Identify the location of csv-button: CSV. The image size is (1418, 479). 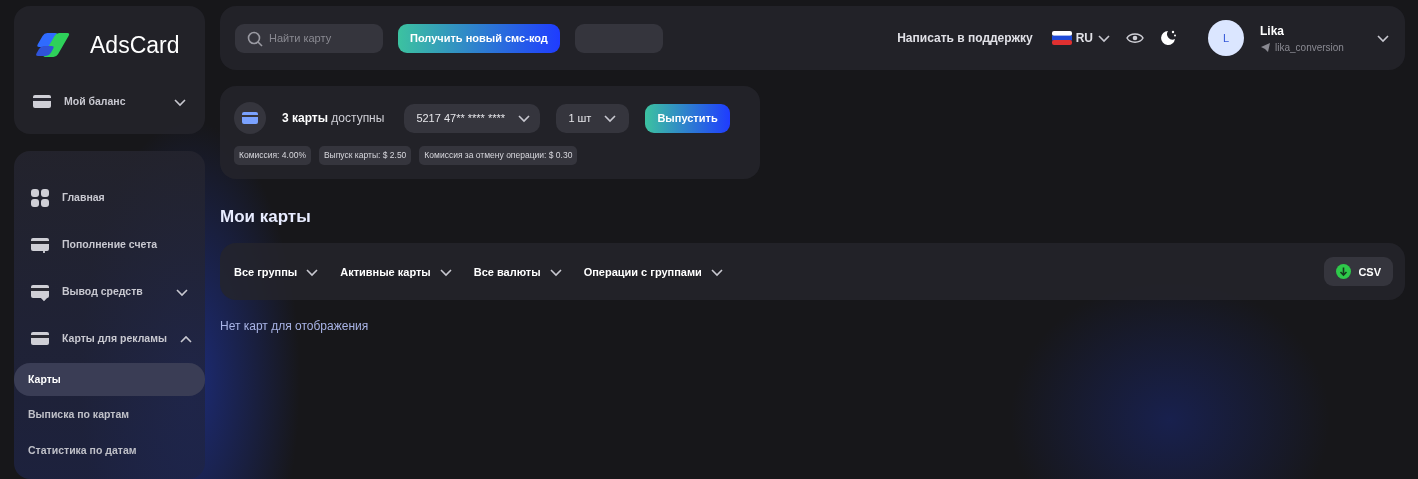
(1358, 272).